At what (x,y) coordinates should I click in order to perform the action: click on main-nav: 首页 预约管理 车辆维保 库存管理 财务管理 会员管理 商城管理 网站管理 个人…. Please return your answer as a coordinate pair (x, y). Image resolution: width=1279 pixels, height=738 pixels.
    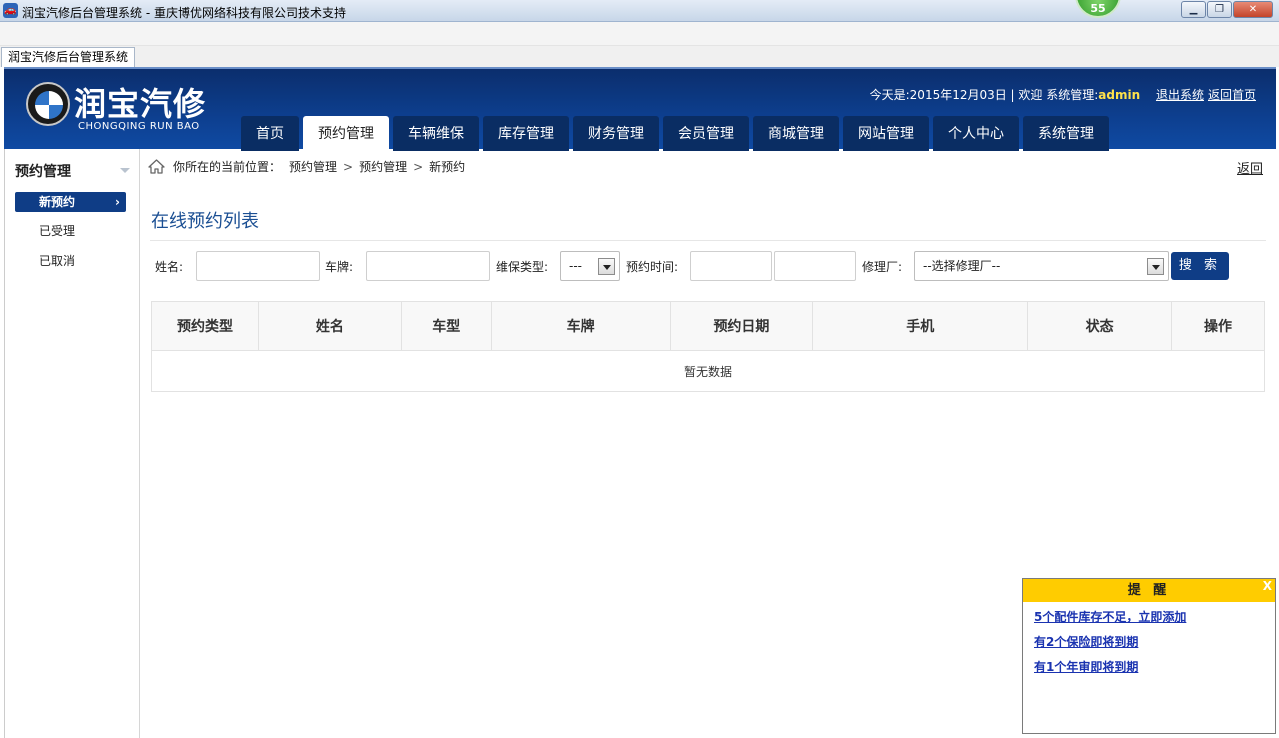
    Looking at the image, I should click on (677, 133).